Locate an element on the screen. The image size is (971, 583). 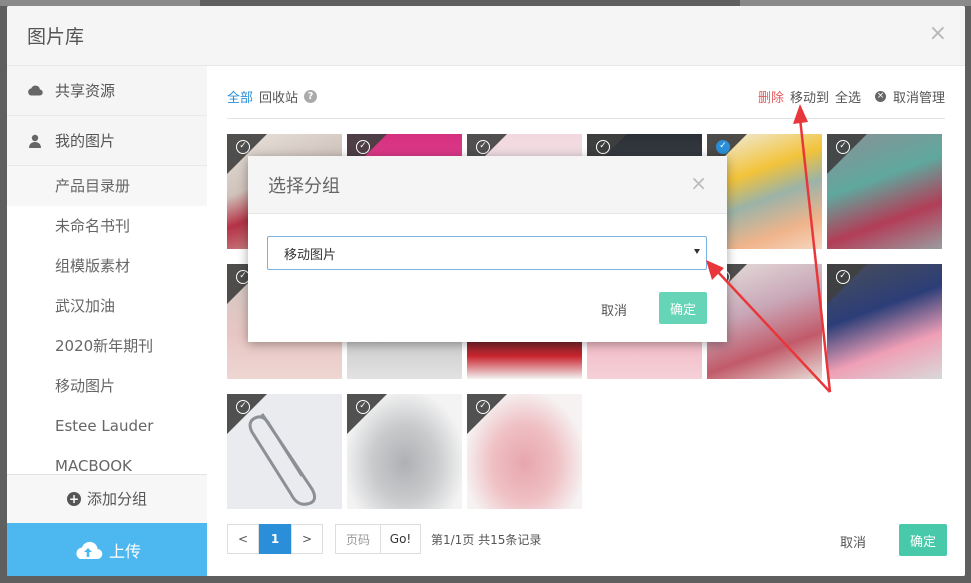
next-page-button: > is located at coordinates (307, 539).